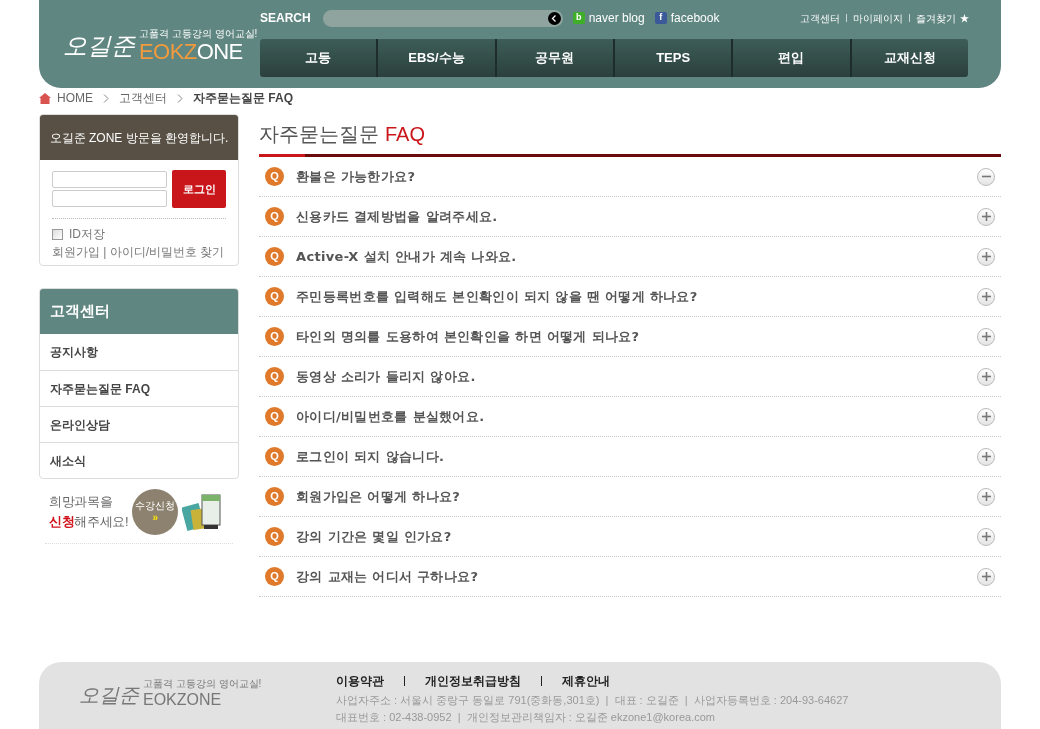 The height and width of the screenshot is (729, 1040). Describe the element at coordinates (908, 58) in the screenshot. I see `nav-tab: 교재신청` at that location.